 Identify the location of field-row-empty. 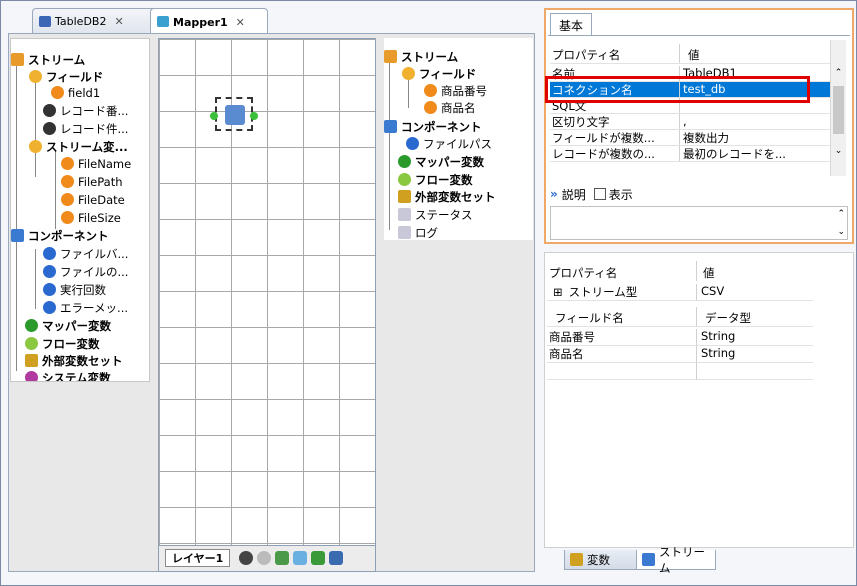
(680, 371).